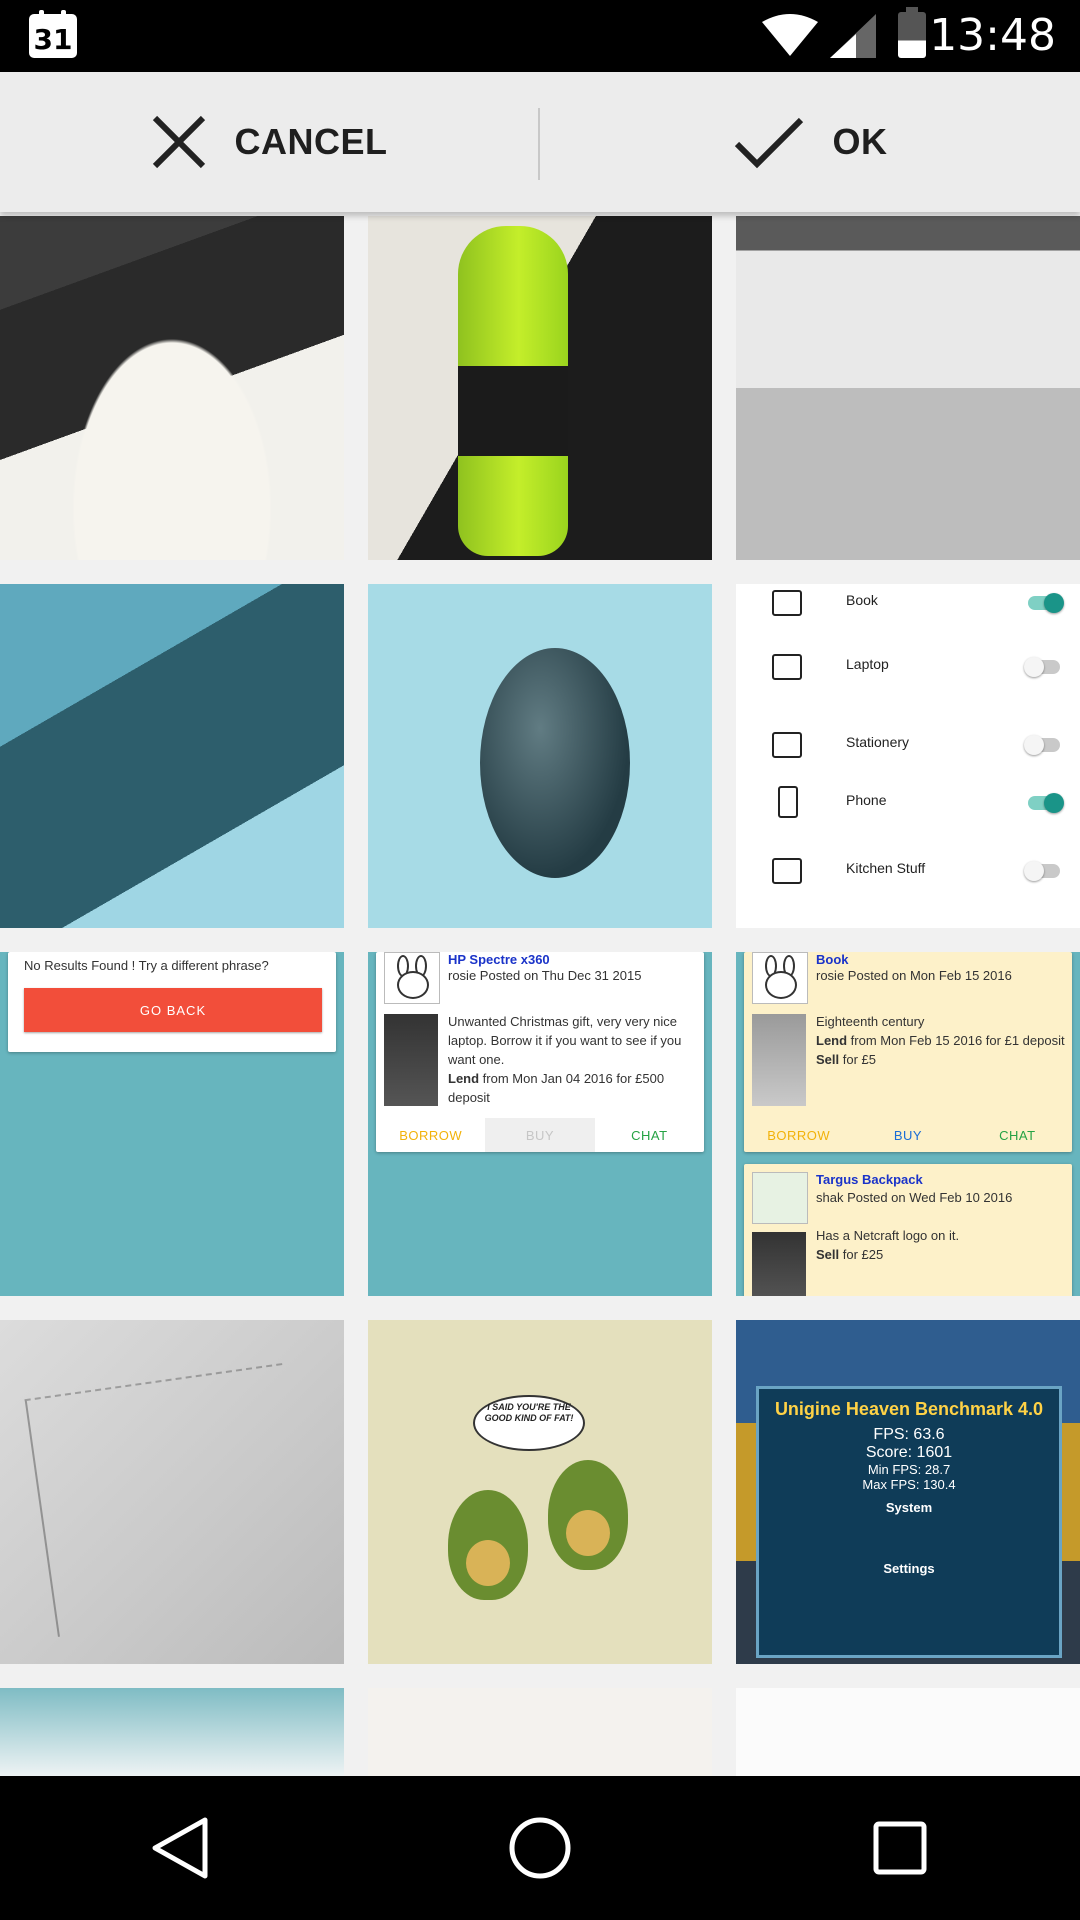 Image resolution: width=1080 pixels, height=1920 pixels. What do you see at coordinates (853, 36) in the screenshot?
I see `cell-signal-icon` at bounding box center [853, 36].